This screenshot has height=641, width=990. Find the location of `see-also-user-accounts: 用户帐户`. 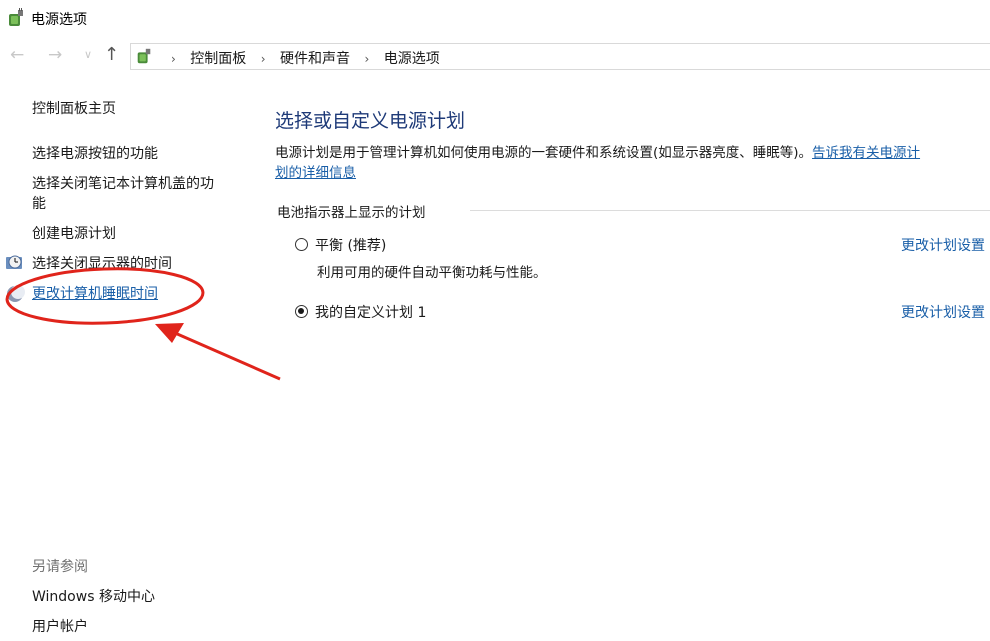

see-also-user-accounts: 用户帐户 is located at coordinates (60, 627).